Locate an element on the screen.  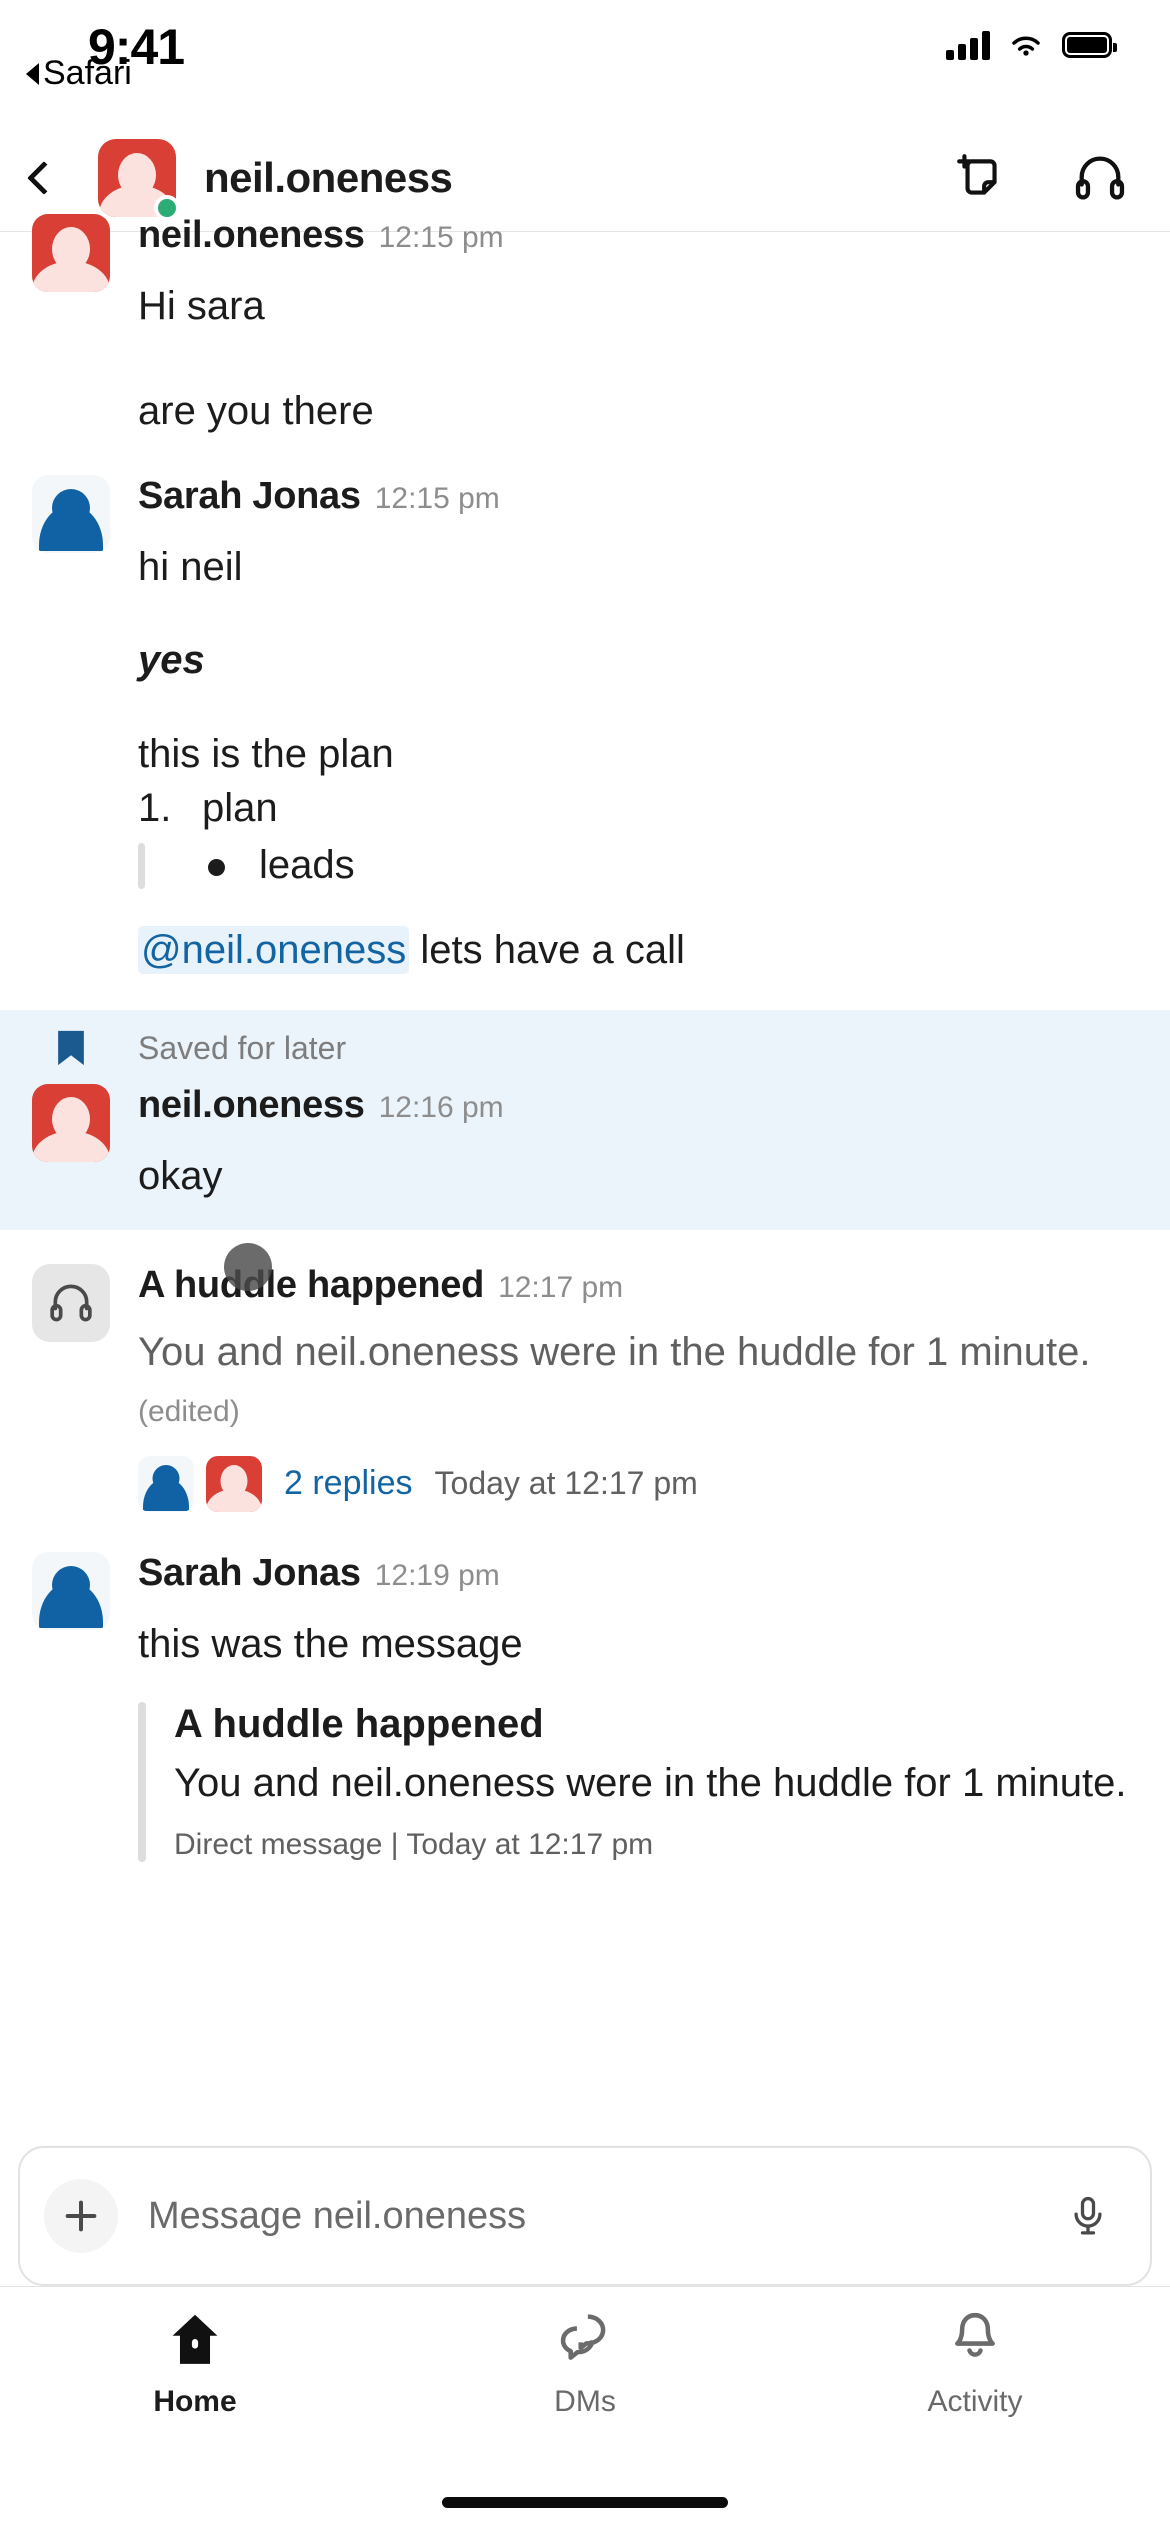
thread-replies-row: 2 replies Today at 12:17 pm is located at coordinates (638, 1483).